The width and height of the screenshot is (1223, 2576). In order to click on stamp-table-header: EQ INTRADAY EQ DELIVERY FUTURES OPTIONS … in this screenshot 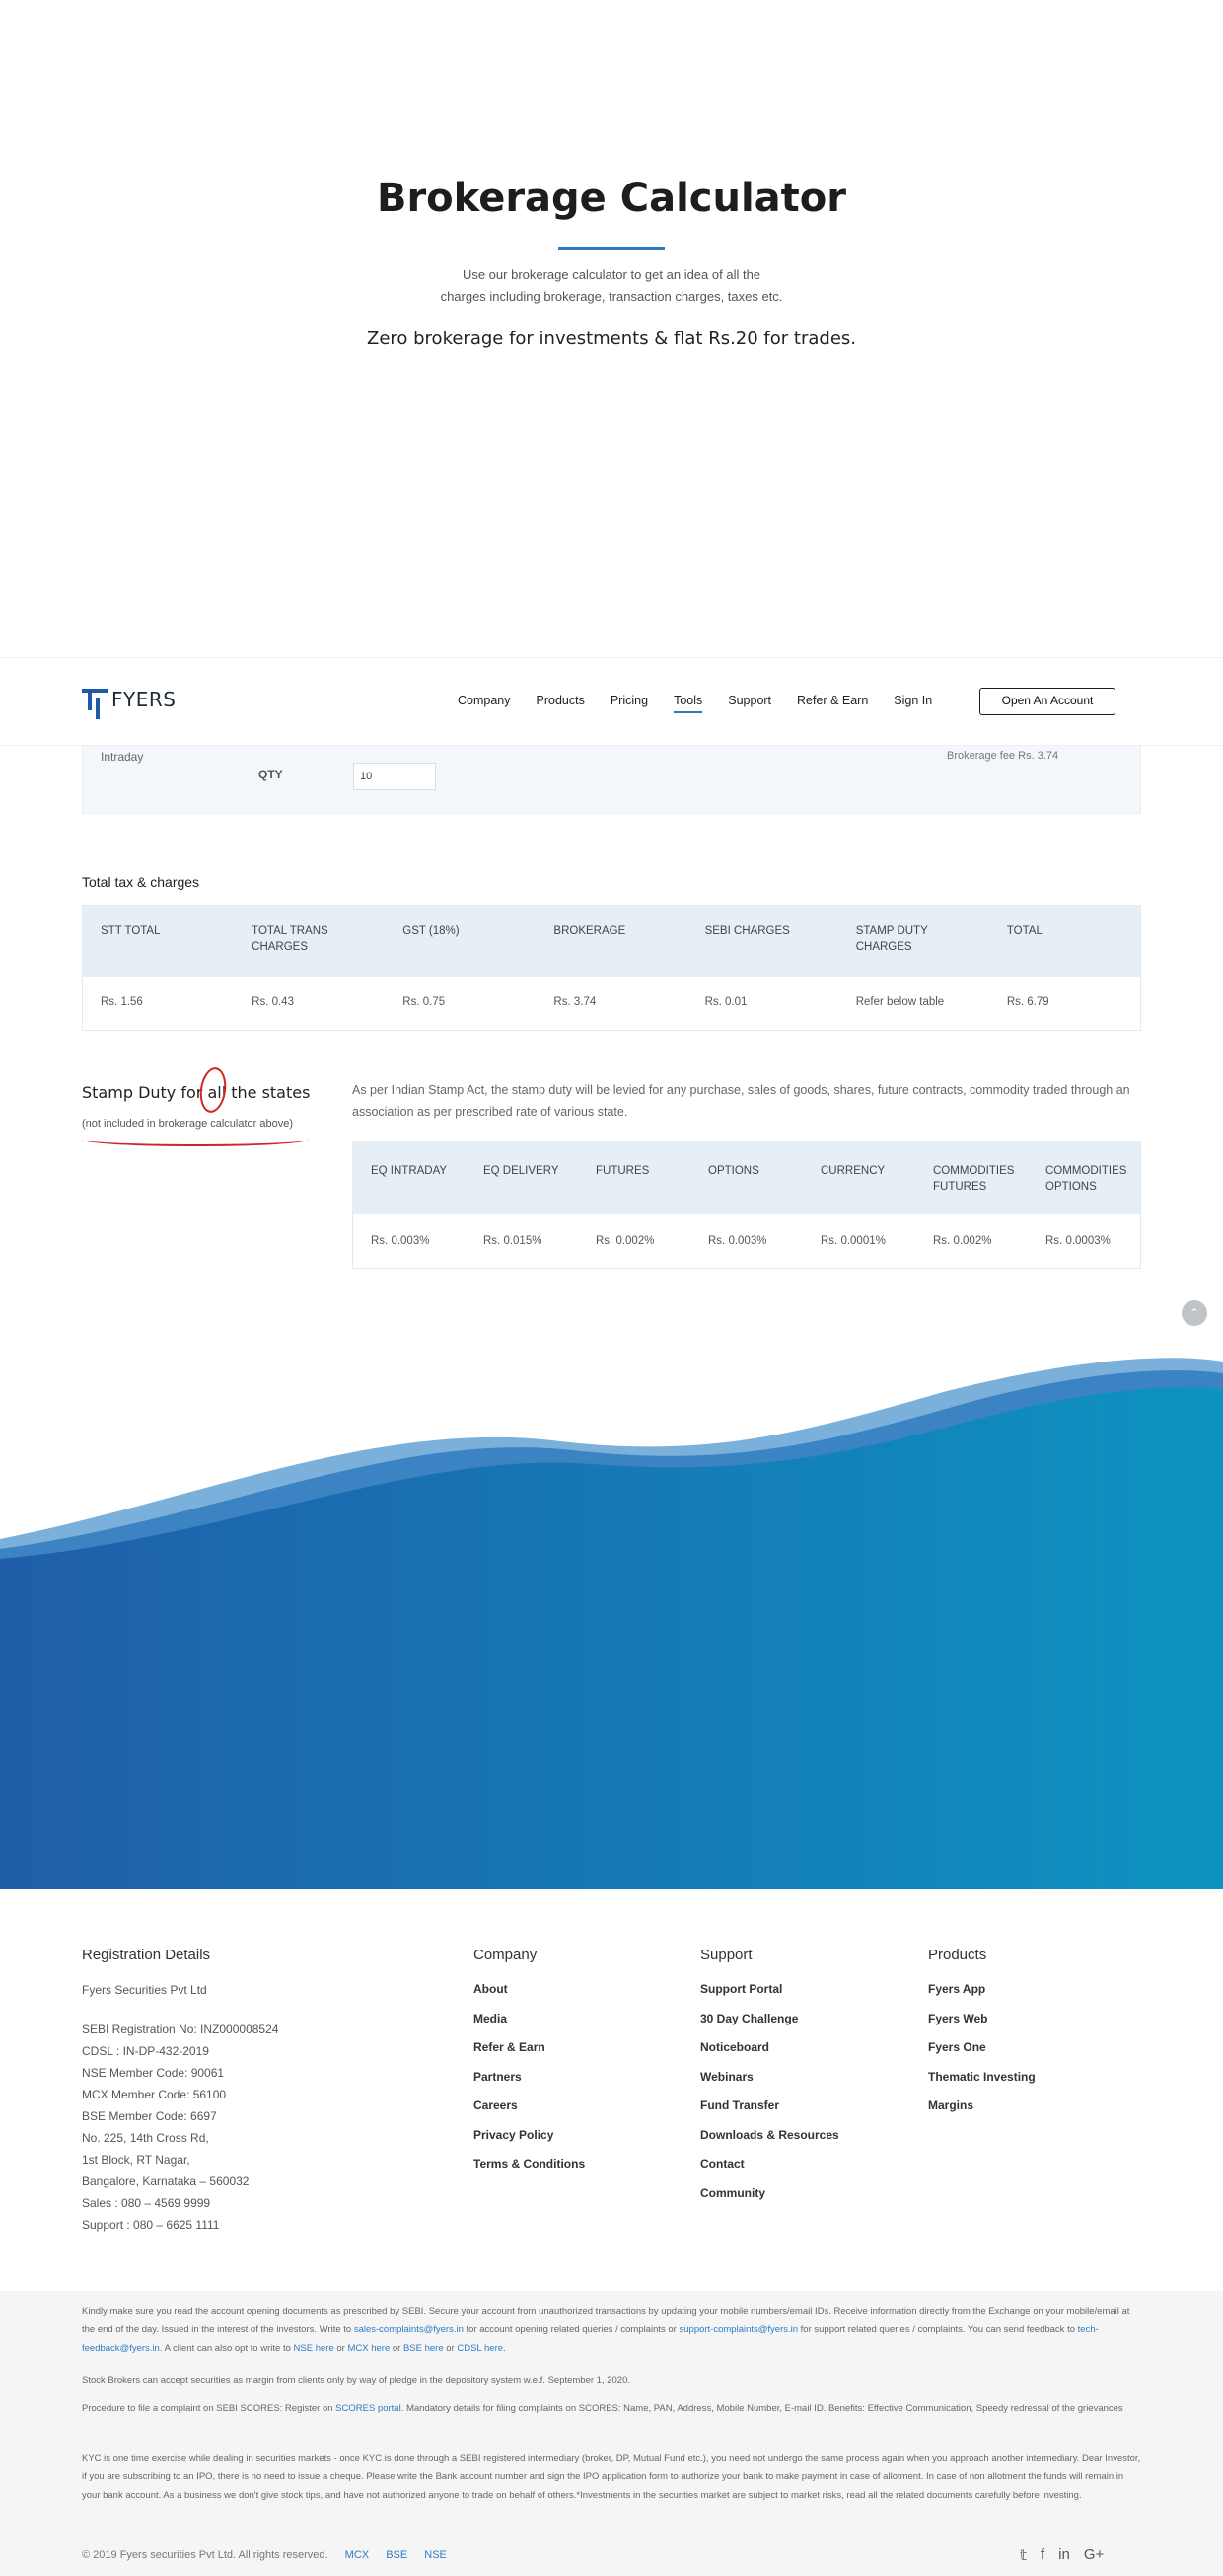, I will do `click(746, 1177)`.